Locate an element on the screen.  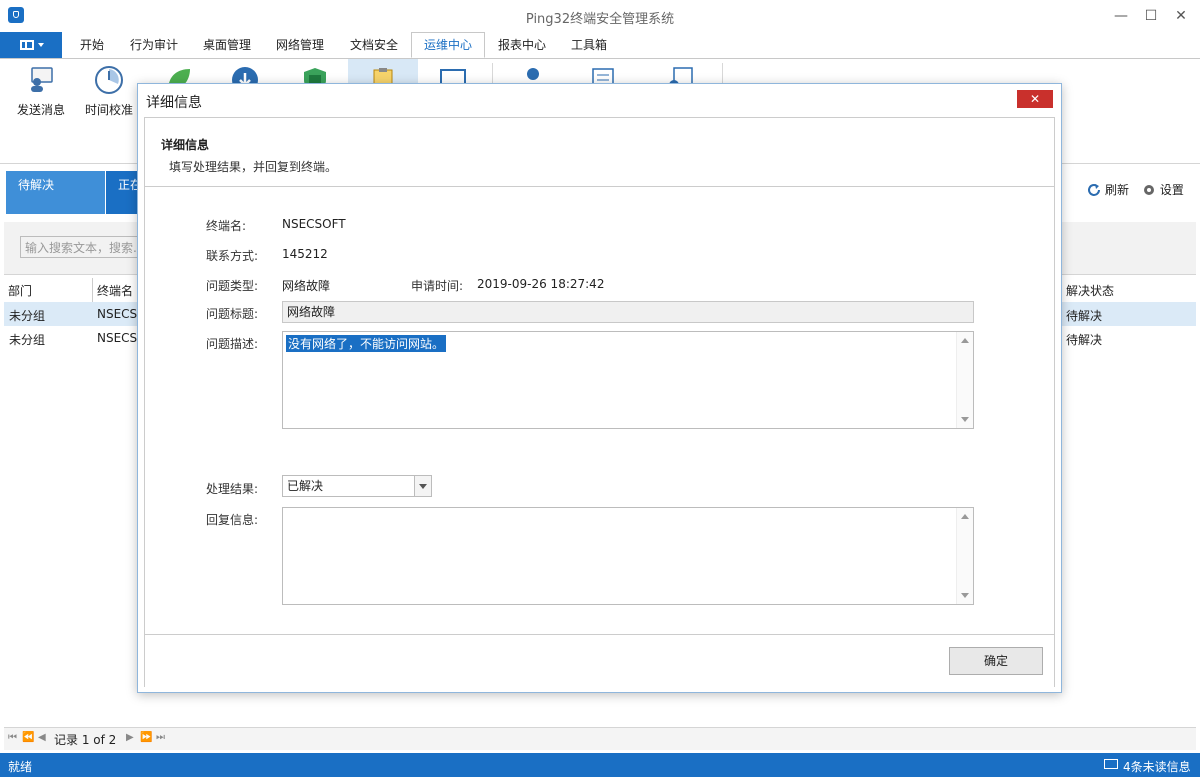
dialog-footer: 确定 is located at coordinates (599, 660).